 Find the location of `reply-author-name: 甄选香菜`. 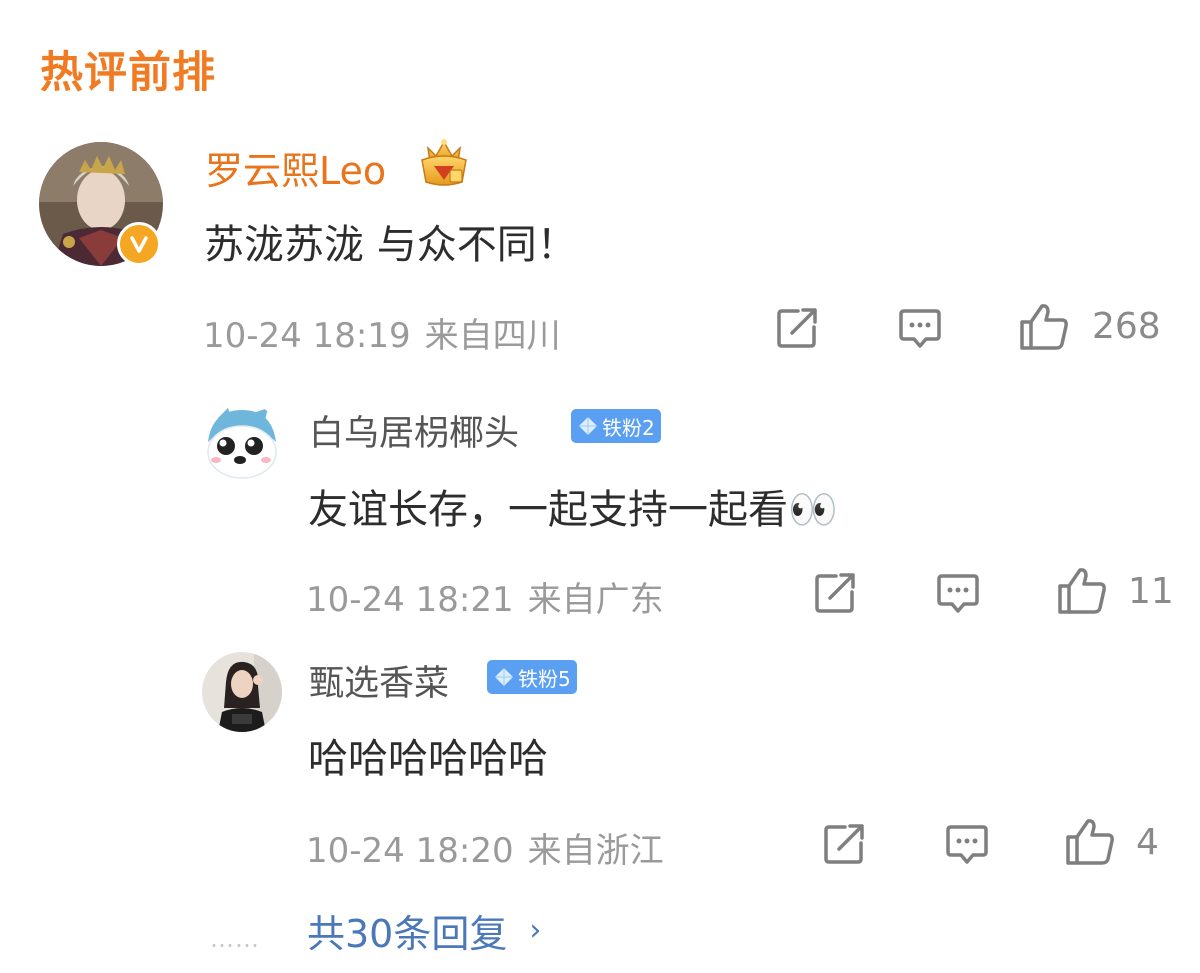

reply-author-name: 甄选香菜 is located at coordinates (379, 680).